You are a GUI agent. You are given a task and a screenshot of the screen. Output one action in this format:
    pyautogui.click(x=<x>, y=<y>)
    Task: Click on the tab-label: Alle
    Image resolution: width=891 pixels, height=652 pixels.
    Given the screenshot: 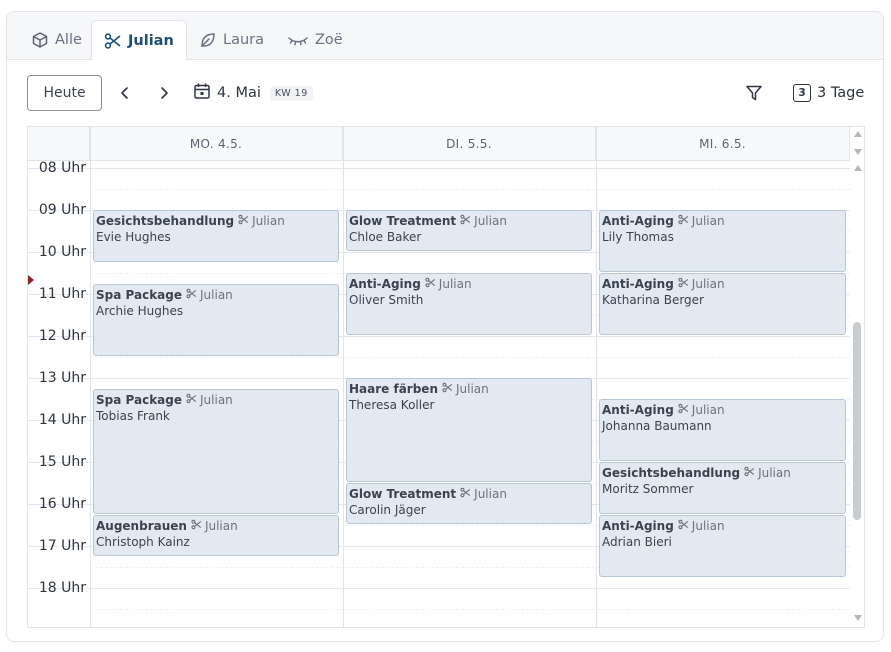 What is the action you would take?
    pyautogui.click(x=68, y=40)
    